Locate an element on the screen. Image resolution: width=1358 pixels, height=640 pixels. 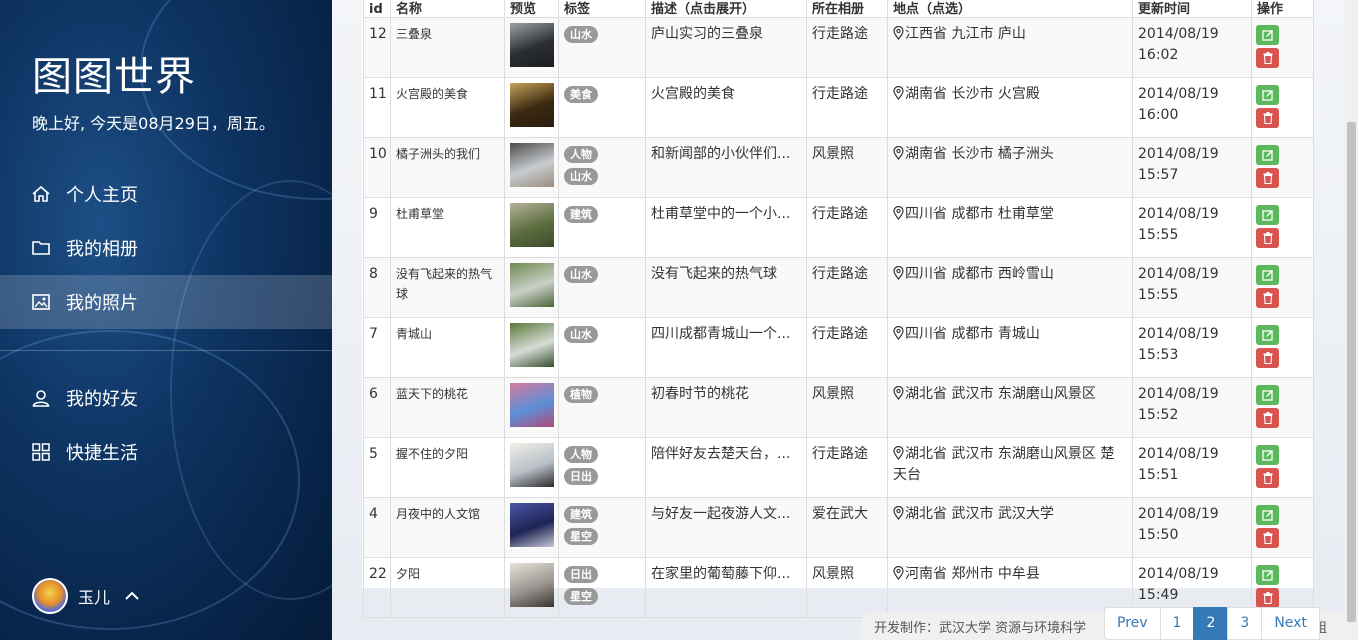
cell-location: 河南省 郑州市 中牟县 is located at coordinates (1010, 587).